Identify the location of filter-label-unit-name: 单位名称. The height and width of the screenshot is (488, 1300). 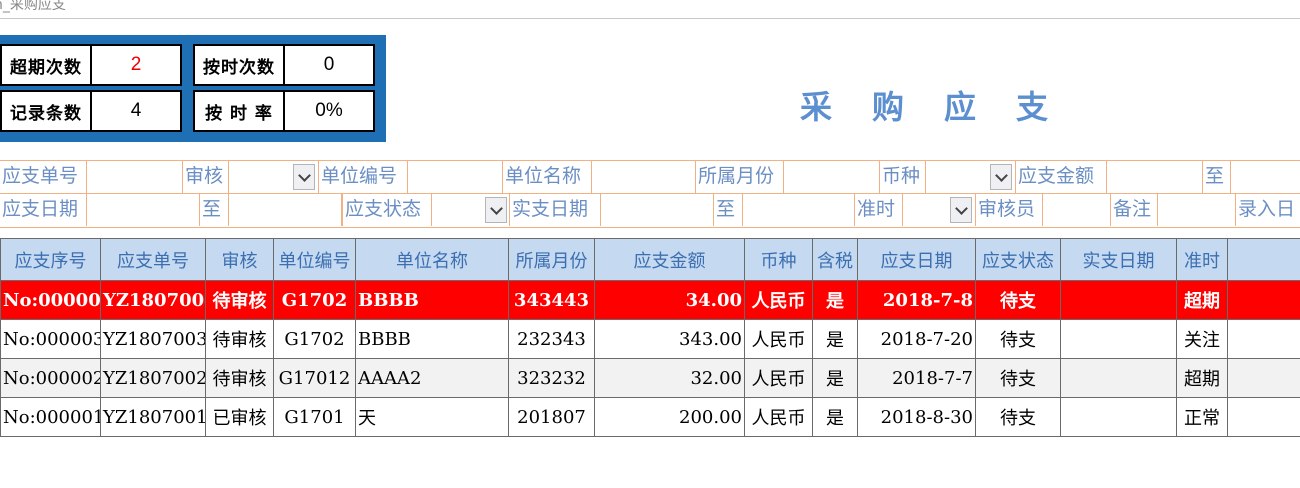
(547, 177).